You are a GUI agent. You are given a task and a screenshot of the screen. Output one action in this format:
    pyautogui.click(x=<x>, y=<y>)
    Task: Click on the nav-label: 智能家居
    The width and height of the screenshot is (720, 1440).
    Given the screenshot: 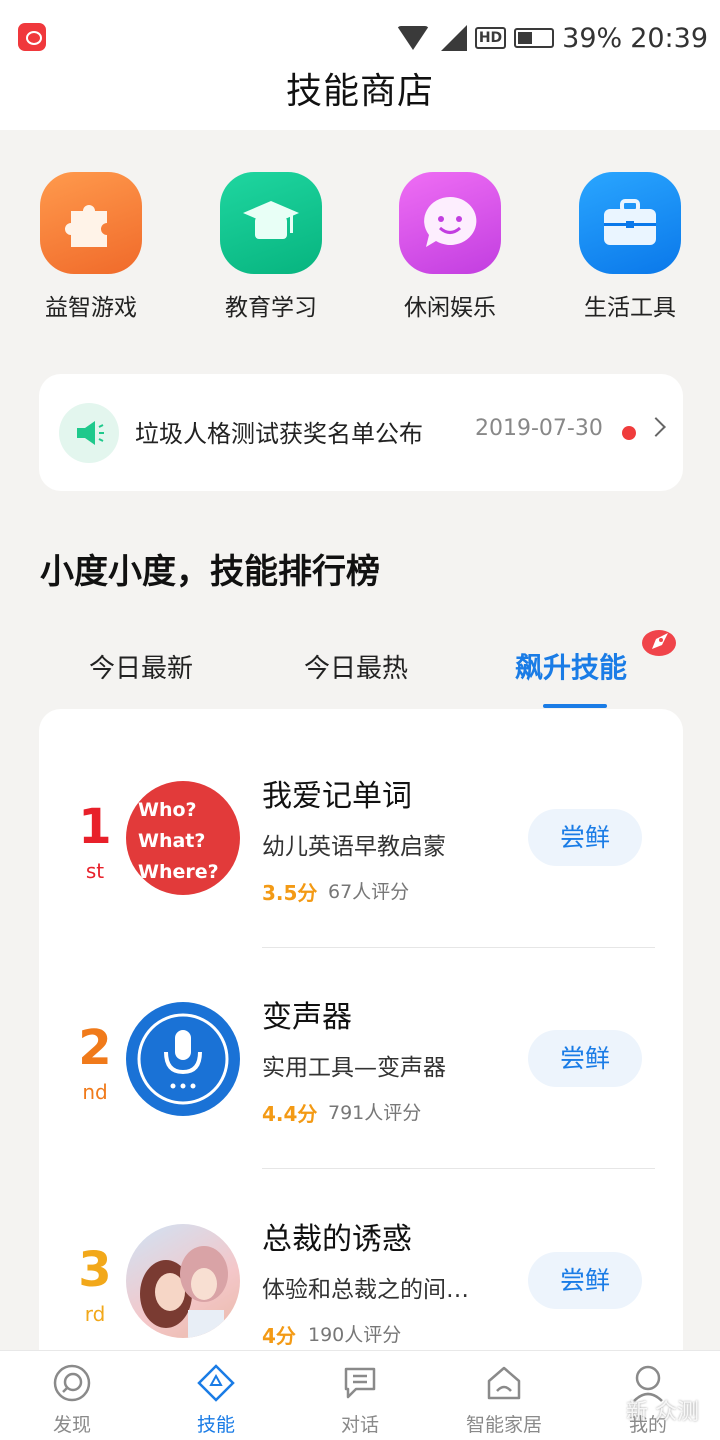 What is the action you would take?
    pyautogui.click(x=503, y=1425)
    